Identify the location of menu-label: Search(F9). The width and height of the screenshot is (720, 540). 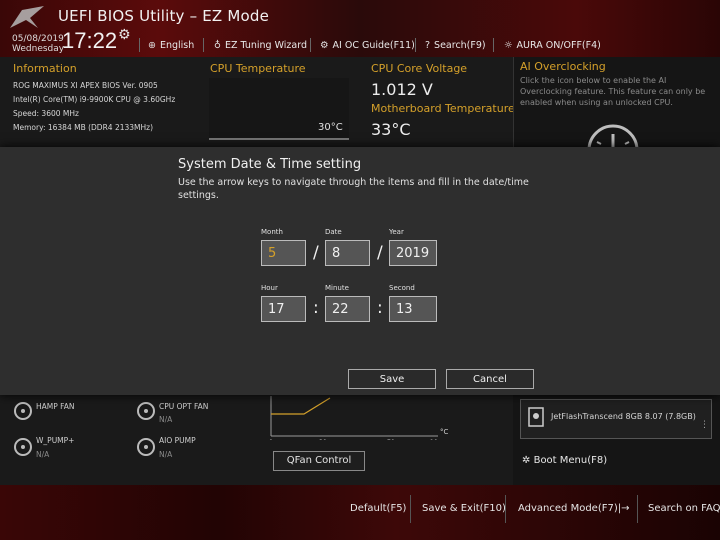
(460, 45).